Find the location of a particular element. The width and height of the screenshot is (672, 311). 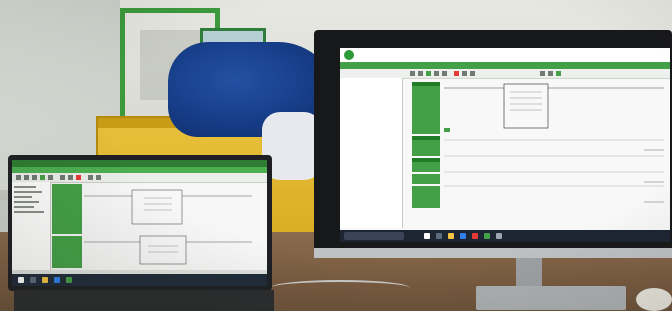

taskbar-search-box is located at coordinates (374, 236).